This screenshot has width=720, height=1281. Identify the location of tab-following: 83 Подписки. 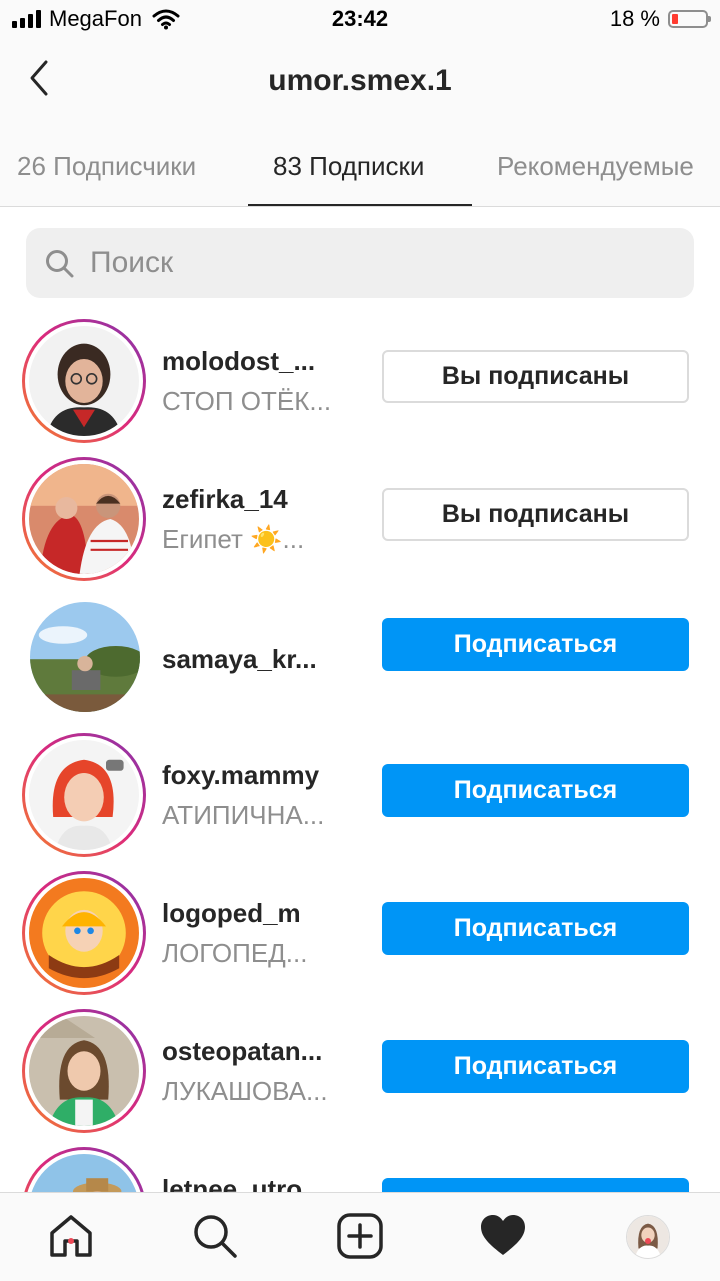
(348, 166).